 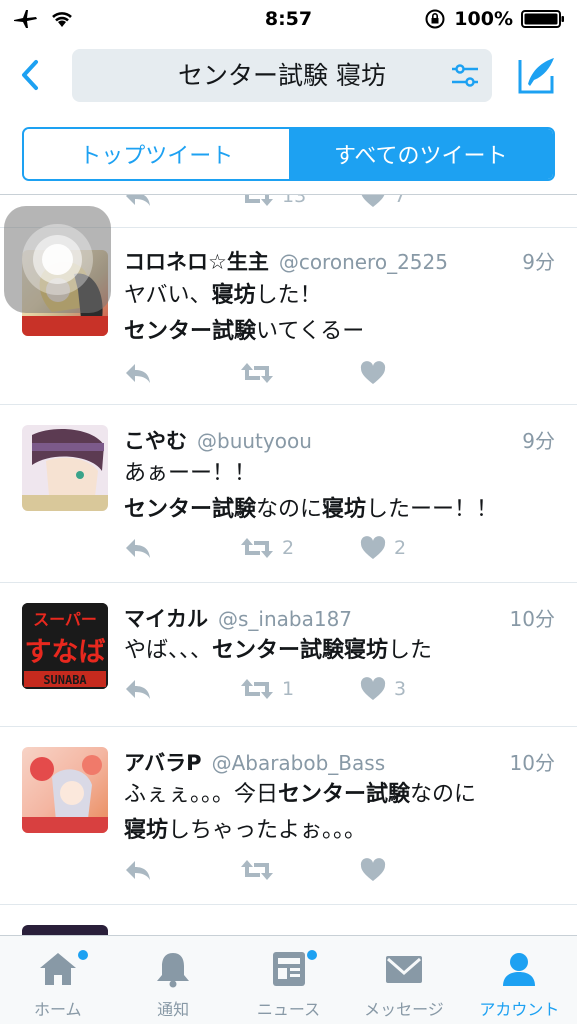 What do you see at coordinates (538, 262) in the screenshot?
I see `tweet-time: 9分` at bounding box center [538, 262].